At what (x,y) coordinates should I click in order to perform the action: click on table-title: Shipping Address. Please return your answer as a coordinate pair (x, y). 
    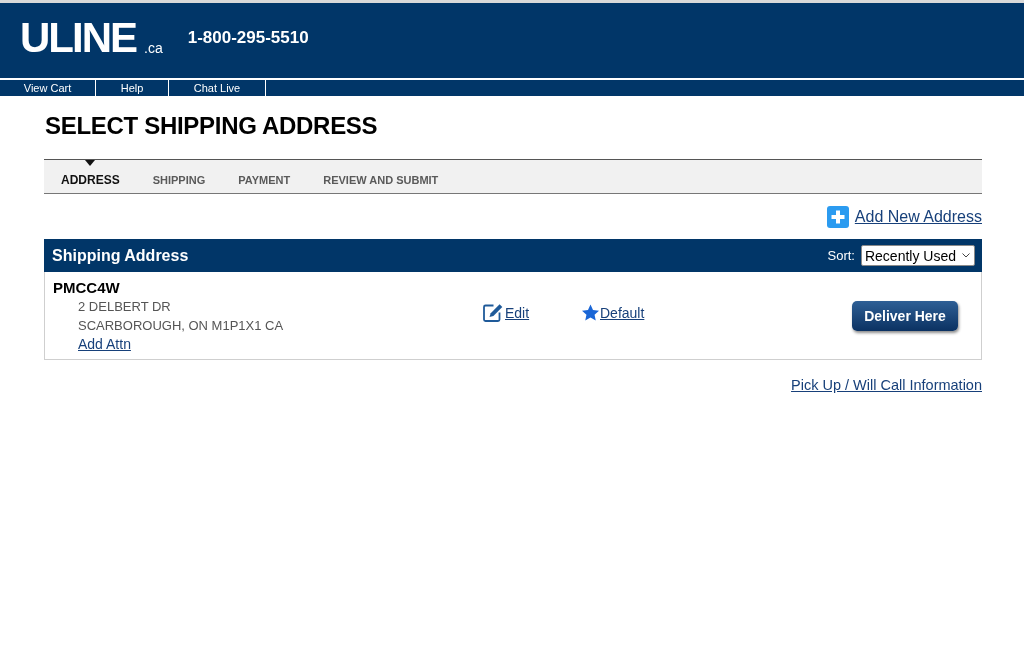
    Looking at the image, I should click on (121, 255).